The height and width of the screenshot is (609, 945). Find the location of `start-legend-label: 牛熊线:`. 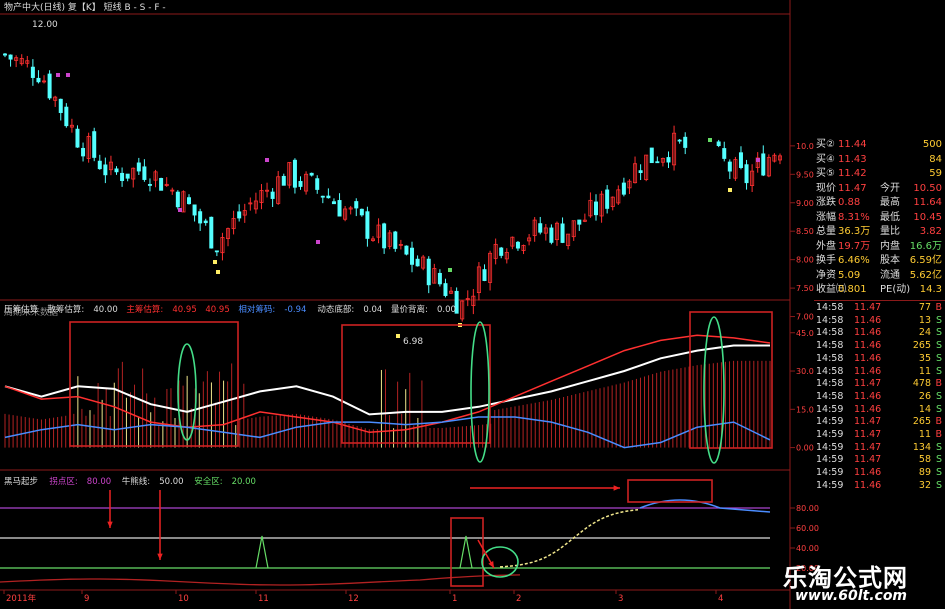

start-legend-label: 牛熊线: is located at coordinates (136, 481).